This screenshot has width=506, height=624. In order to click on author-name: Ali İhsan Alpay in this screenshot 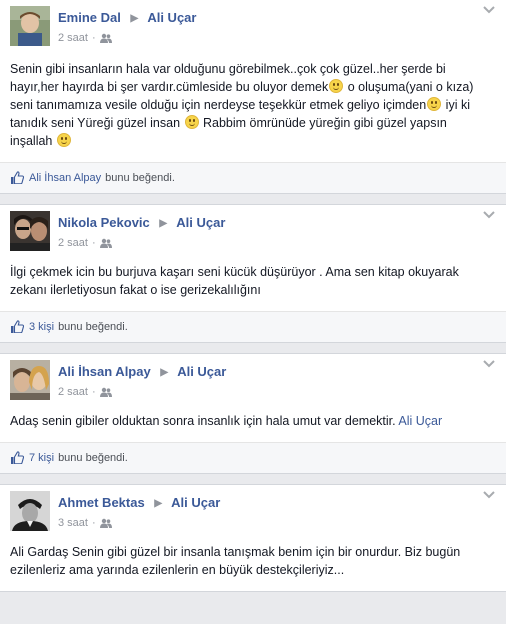, I will do `click(104, 371)`.